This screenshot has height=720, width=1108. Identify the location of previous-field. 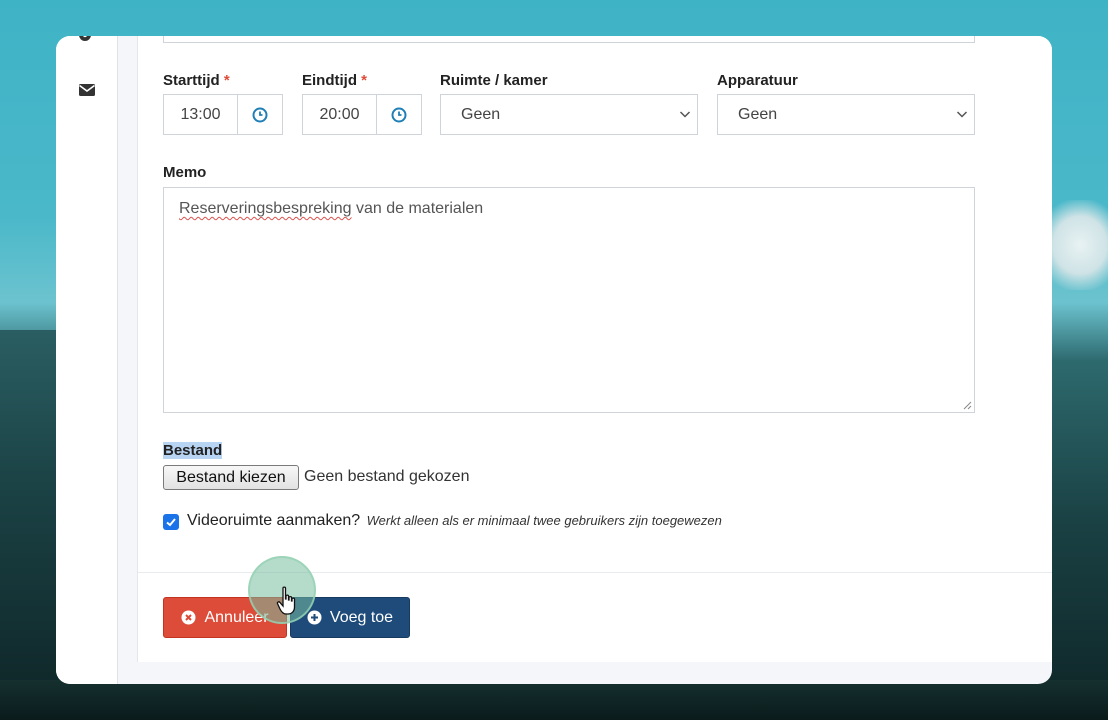
(569, 39).